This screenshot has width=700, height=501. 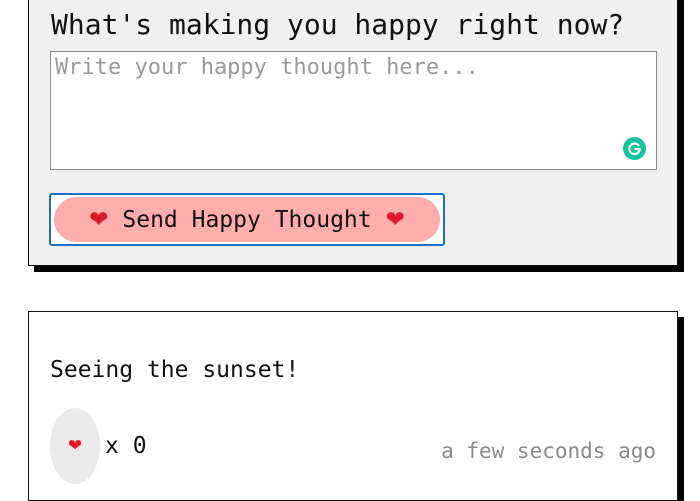 I want to click on send-happy-thought-button: ❤ Send Happy Thought ❤, so click(x=247, y=219).